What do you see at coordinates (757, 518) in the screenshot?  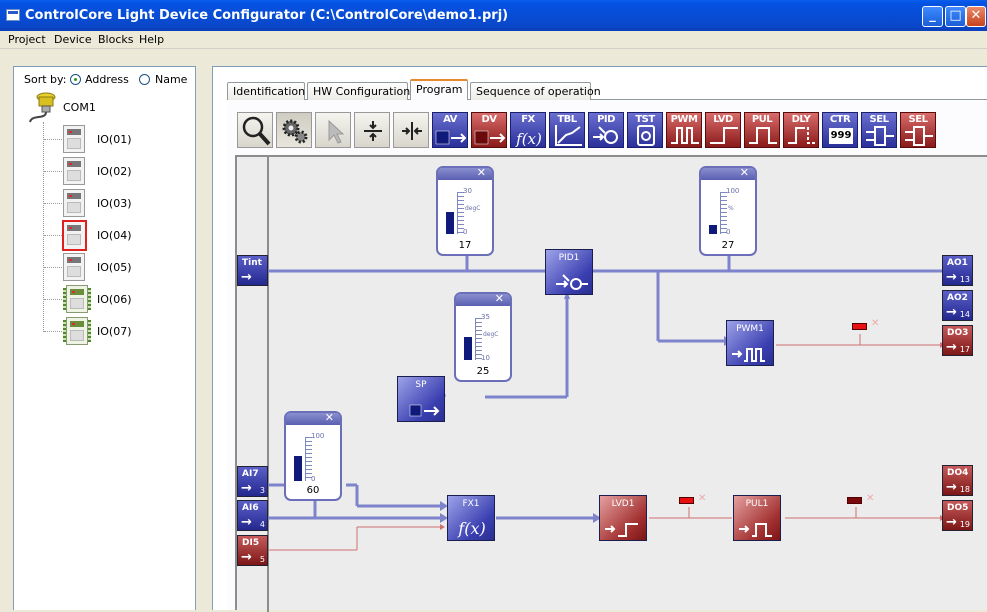 I see `block-pul1: PUL1` at bounding box center [757, 518].